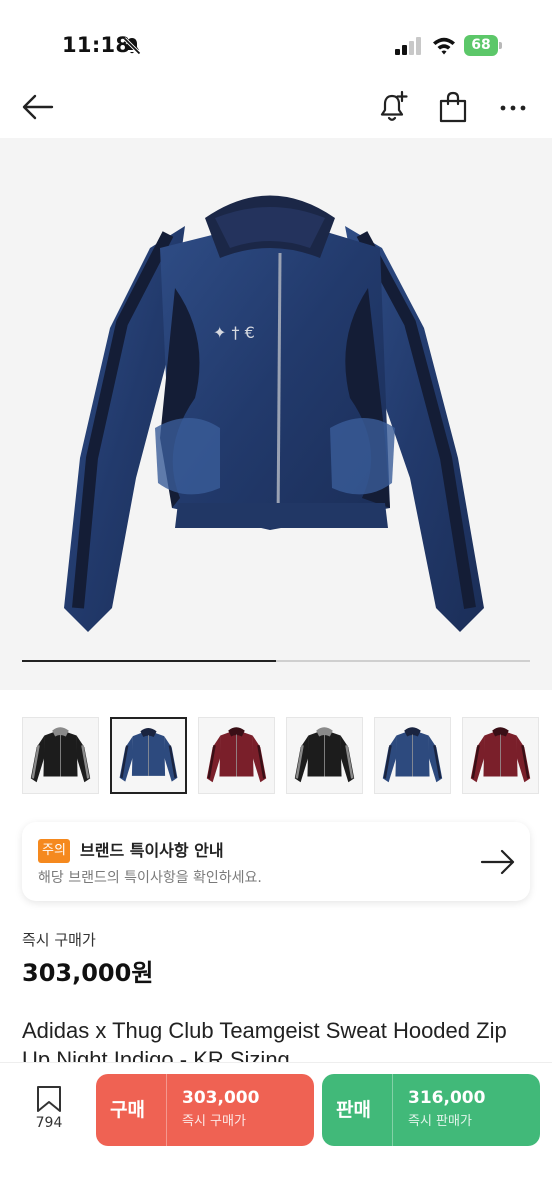  What do you see at coordinates (500, 45) in the screenshot?
I see `battery-cap` at bounding box center [500, 45].